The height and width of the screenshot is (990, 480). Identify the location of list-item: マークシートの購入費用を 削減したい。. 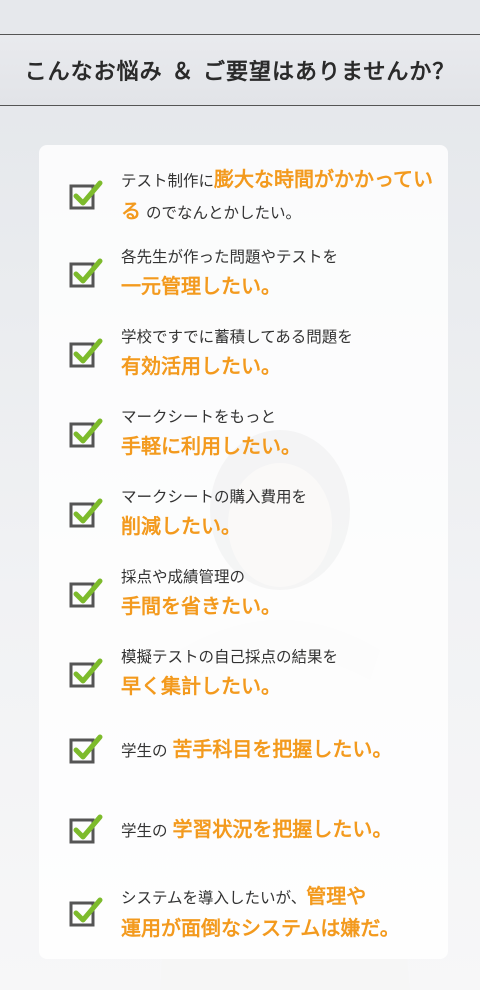
(254, 513).